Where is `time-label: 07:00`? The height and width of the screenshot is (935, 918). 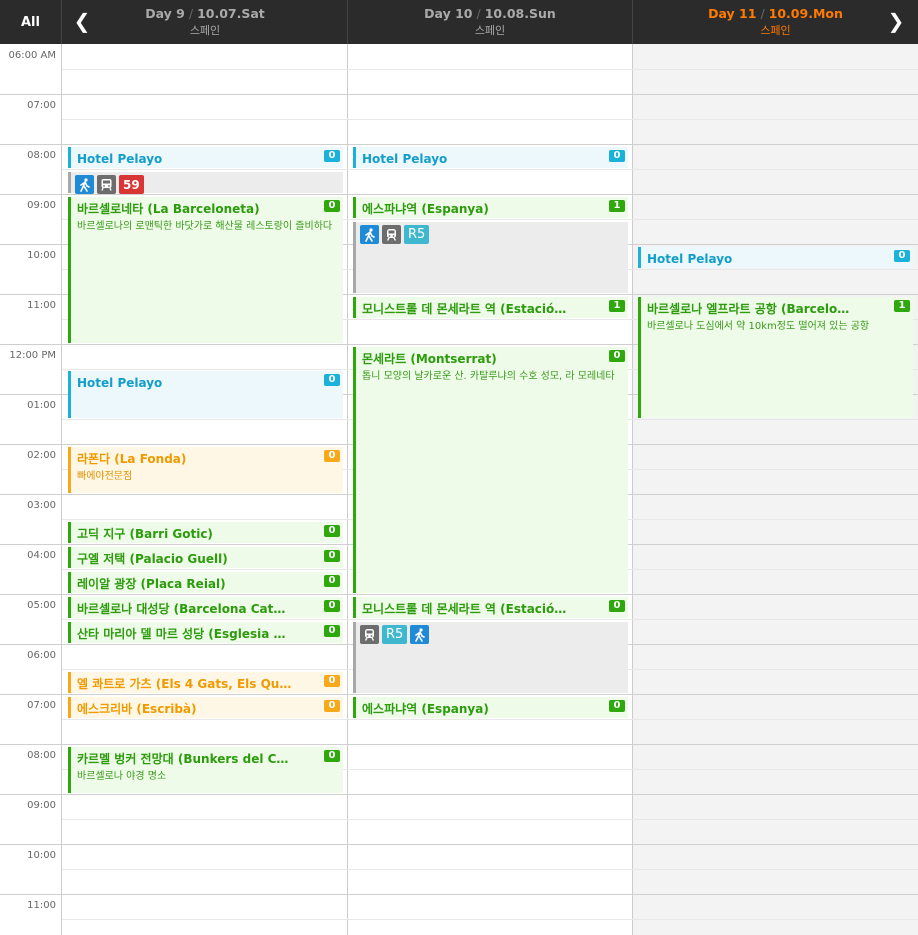
time-label: 07:00 is located at coordinates (41, 105).